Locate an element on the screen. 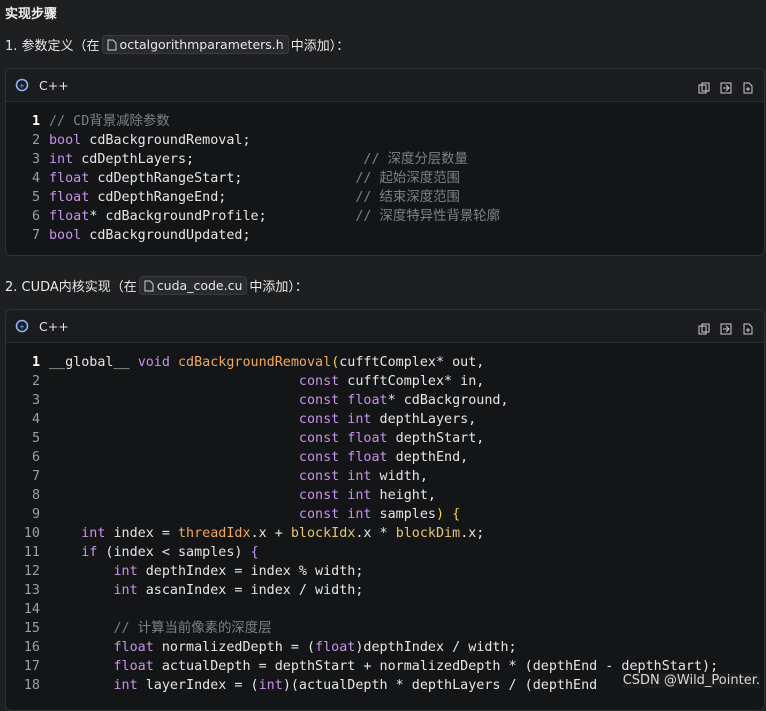 This screenshot has width=766, height=711. line-number: 7 is located at coordinates (35, 476).